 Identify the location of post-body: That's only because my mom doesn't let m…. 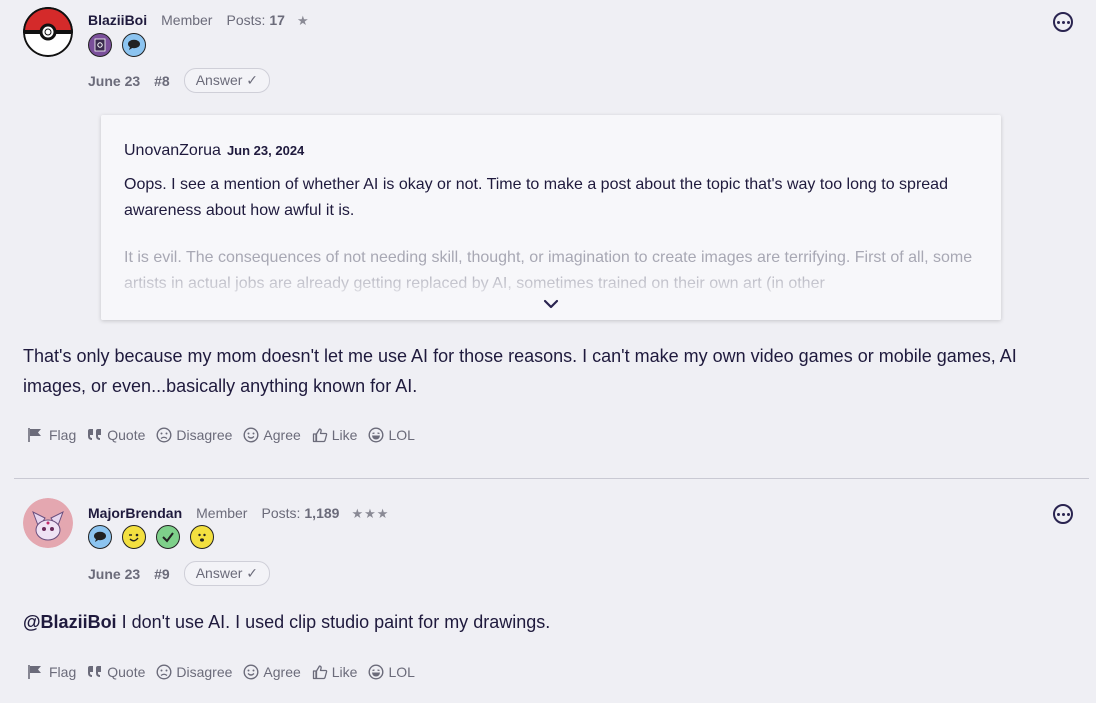
(520, 371).